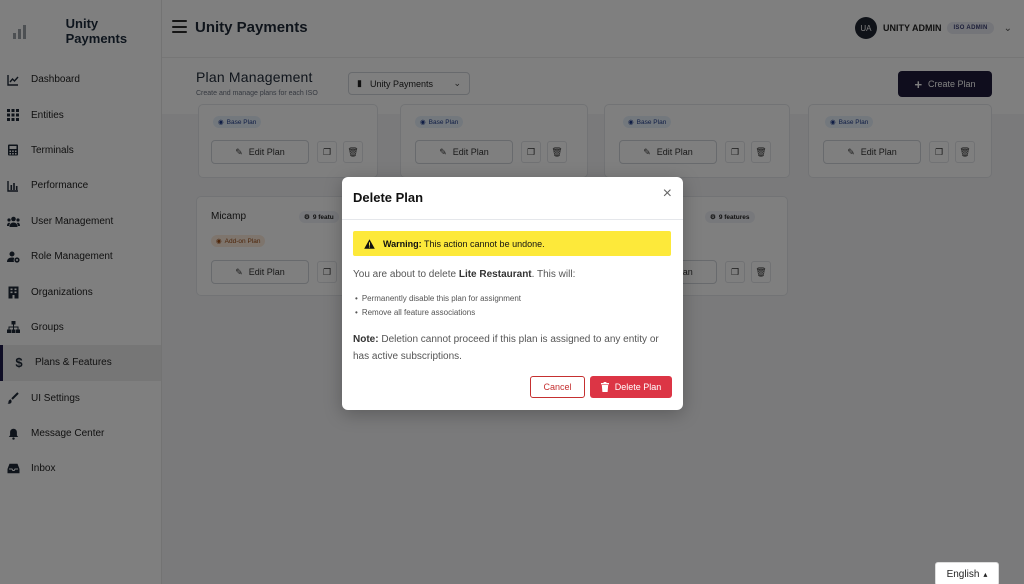  What do you see at coordinates (438, 312) in the screenshot?
I see `list-item: Remove all feature associations` at bounding box center [438, 312].